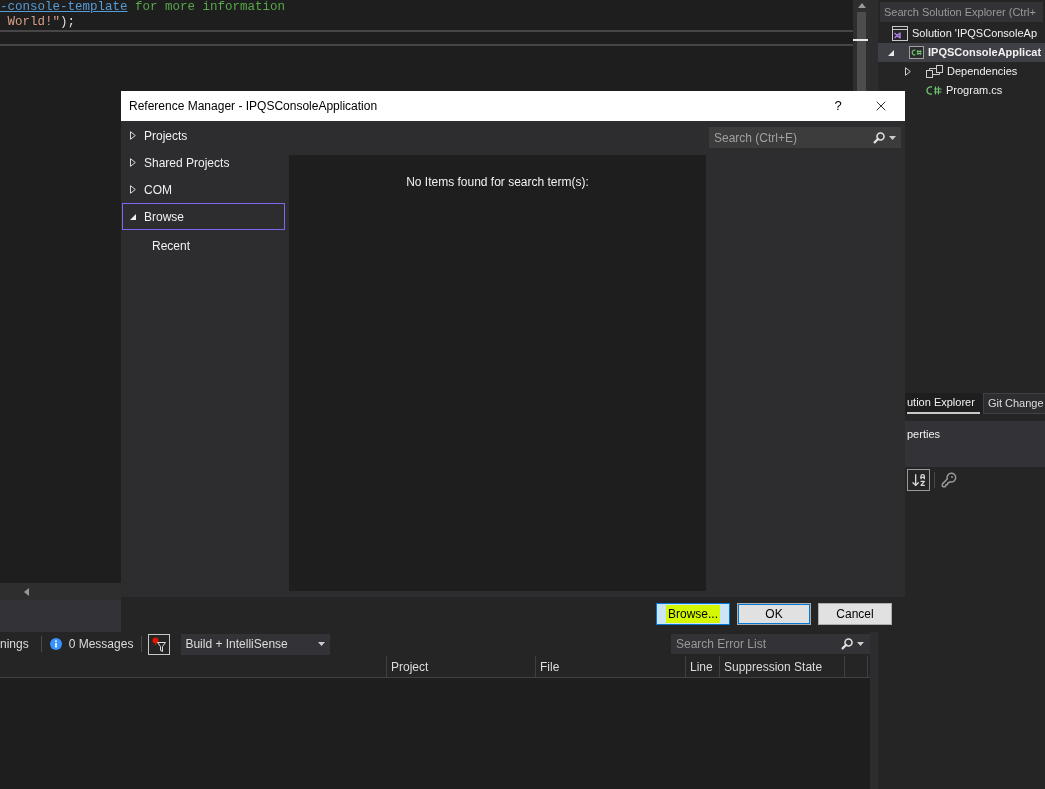  I want to click on nav-item: COM, so click(203, 189).